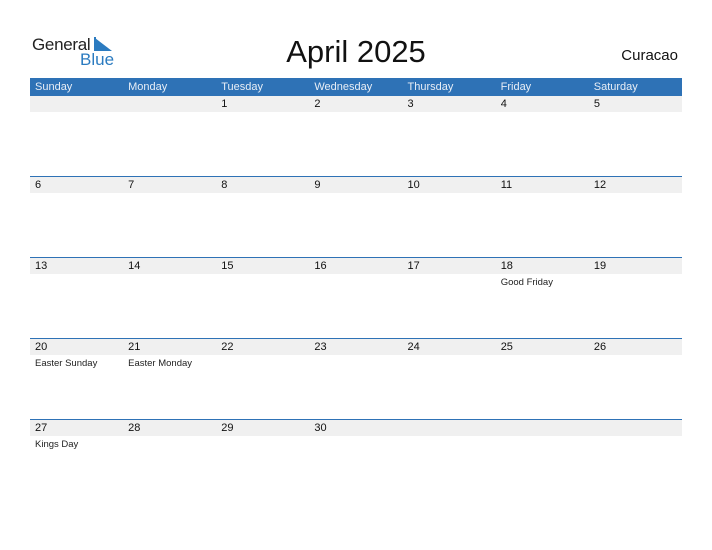 The height and width of the screenshot is (550, 712). What do you see at coordinates (410, 104) in the screenshot?
I see `day-number: 3` at bounding box center [410, 104].